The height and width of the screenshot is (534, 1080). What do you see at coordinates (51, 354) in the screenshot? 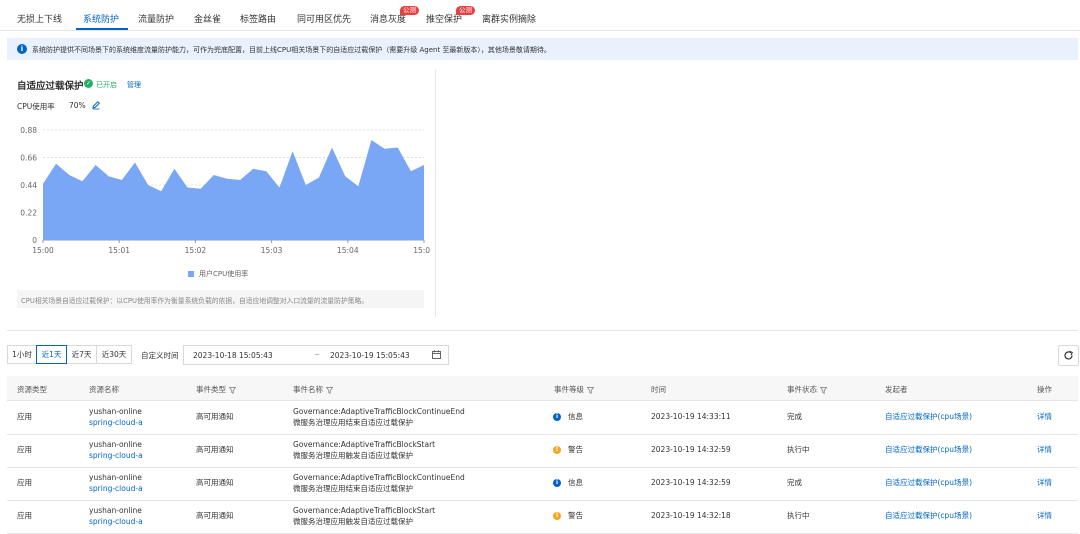
I see `range-1d-button: 近1天` at bounding box center [51, 354].